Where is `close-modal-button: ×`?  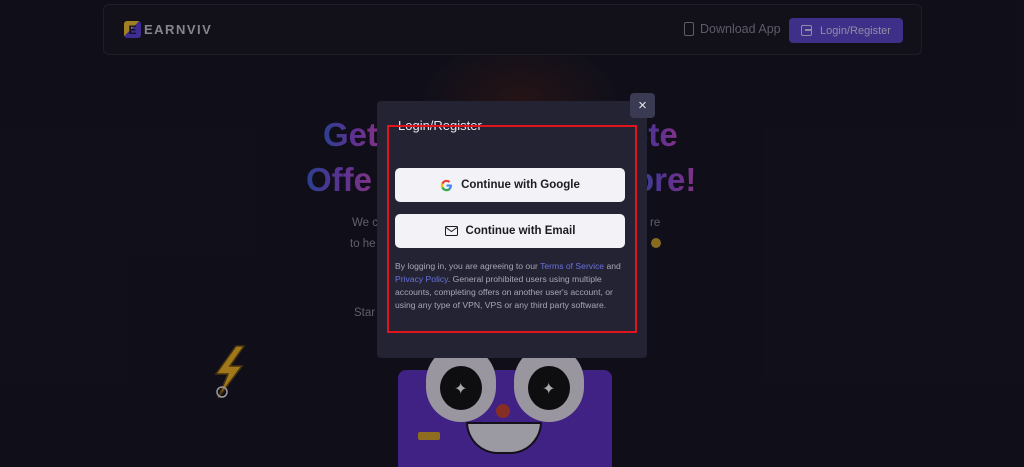 close-modal-button: × is located at coordinates (642, 105).